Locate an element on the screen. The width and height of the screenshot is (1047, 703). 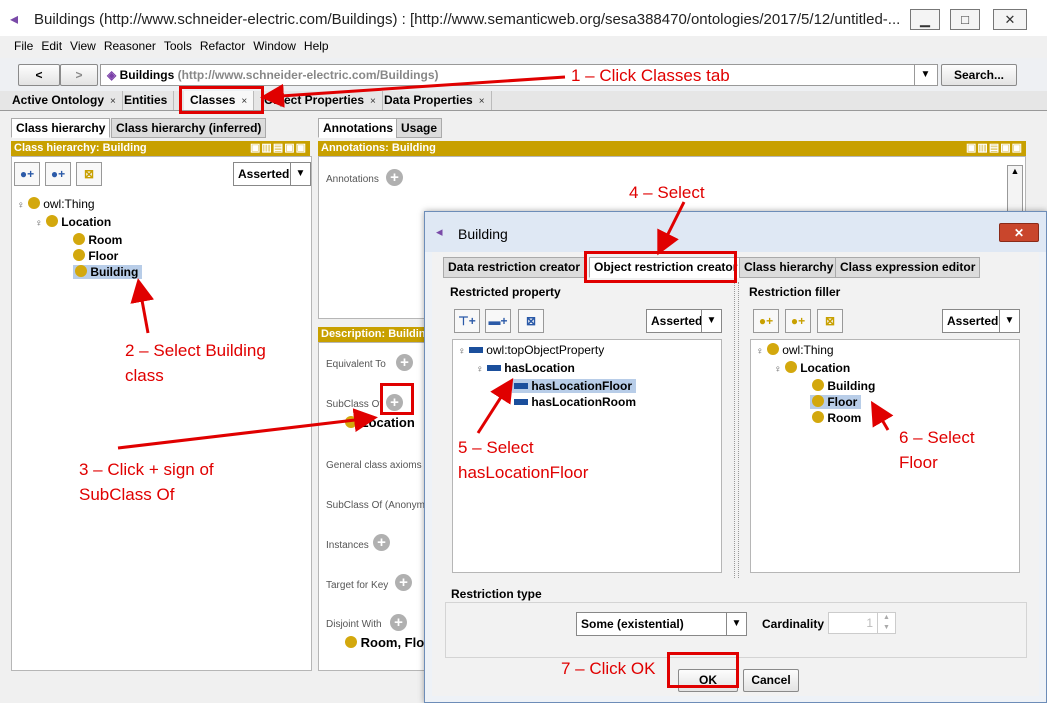
annotations-label: Annotations is located at coordinates (352, 179).